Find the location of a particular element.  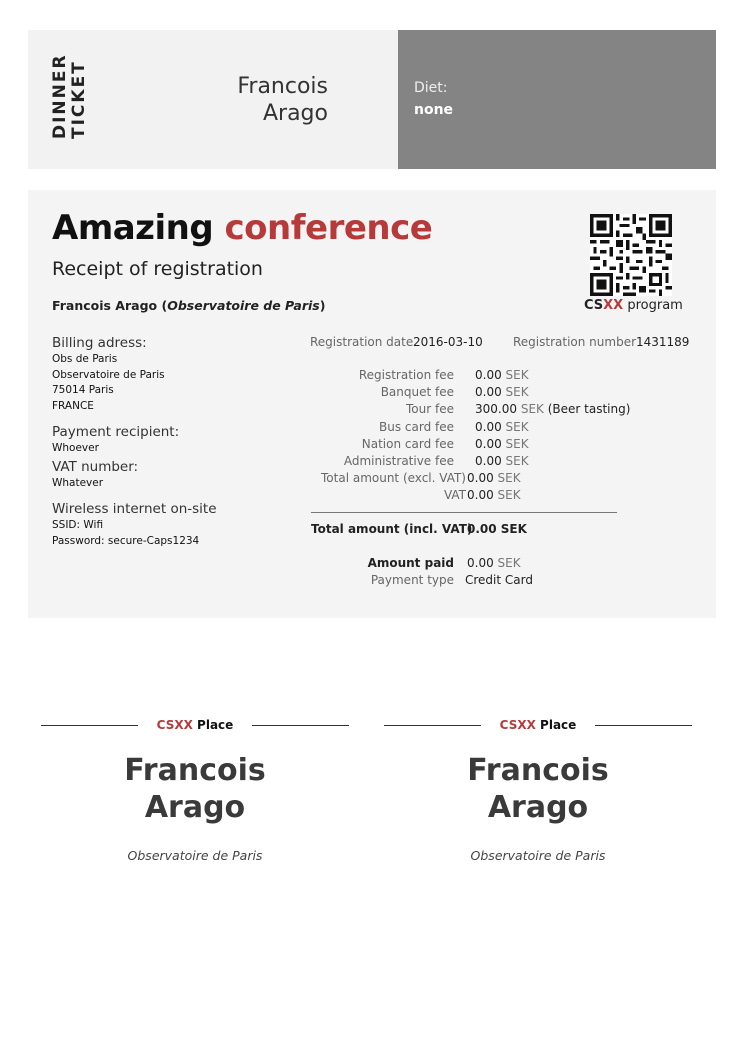

total-label: Total amount (incl. VAT) is located at coordinates (392, 529).